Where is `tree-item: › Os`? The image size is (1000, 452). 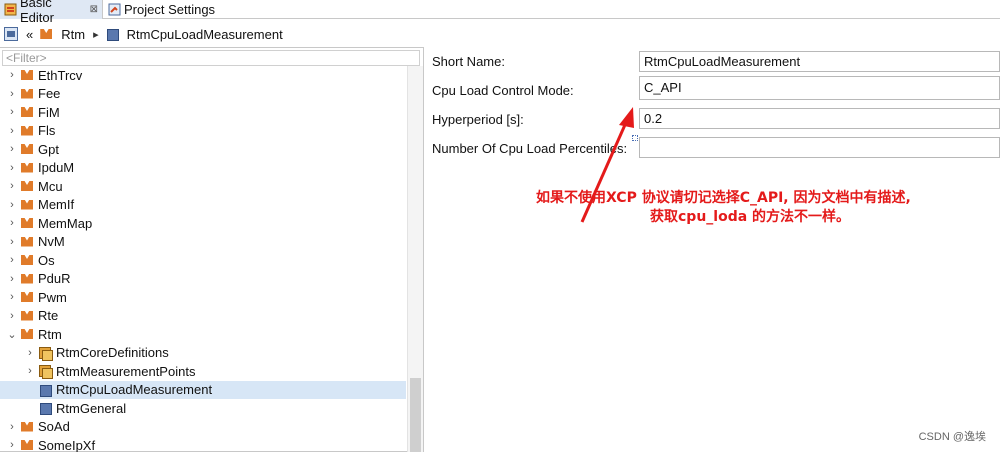
tree-item: › Os is located at coordinates (203, 260).